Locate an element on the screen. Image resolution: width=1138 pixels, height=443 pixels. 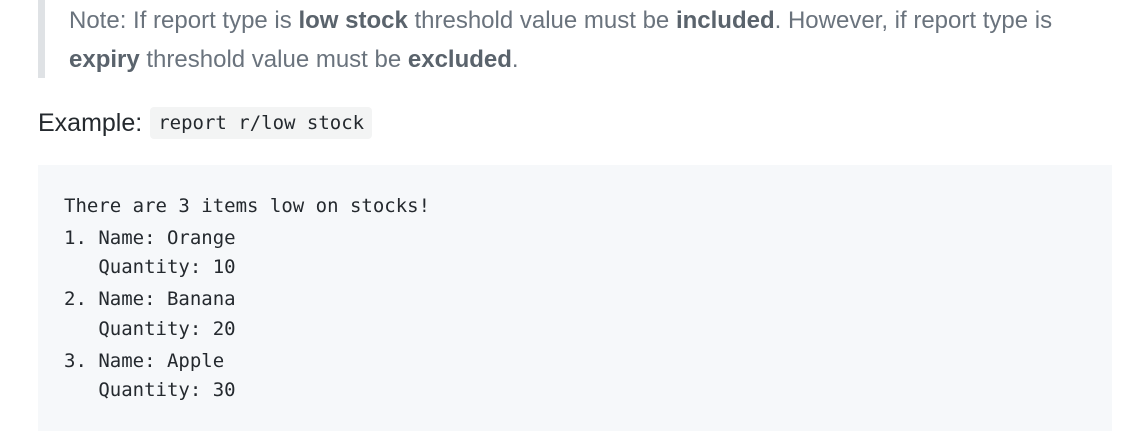
output-item-quantity-line: Quantity: 20 is located at coordinates (150, 329).